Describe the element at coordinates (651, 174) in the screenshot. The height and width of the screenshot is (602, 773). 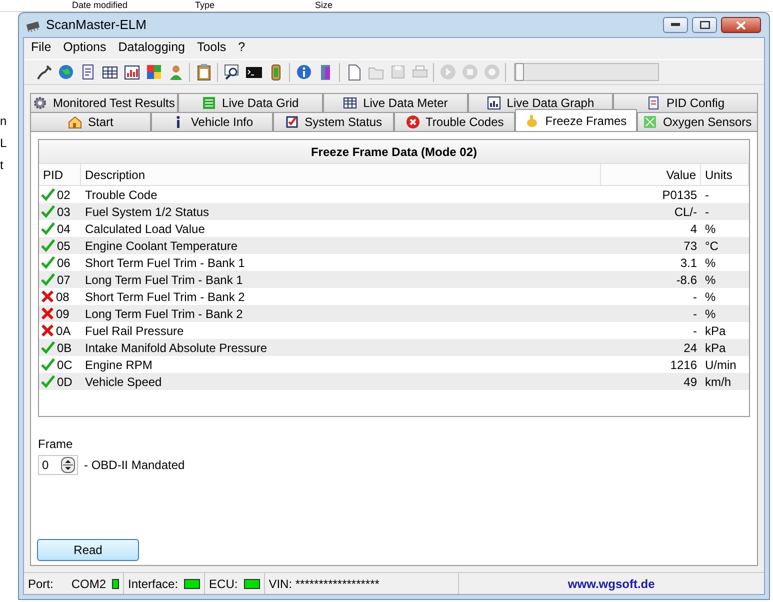
I see `column-header: Value` at that location.